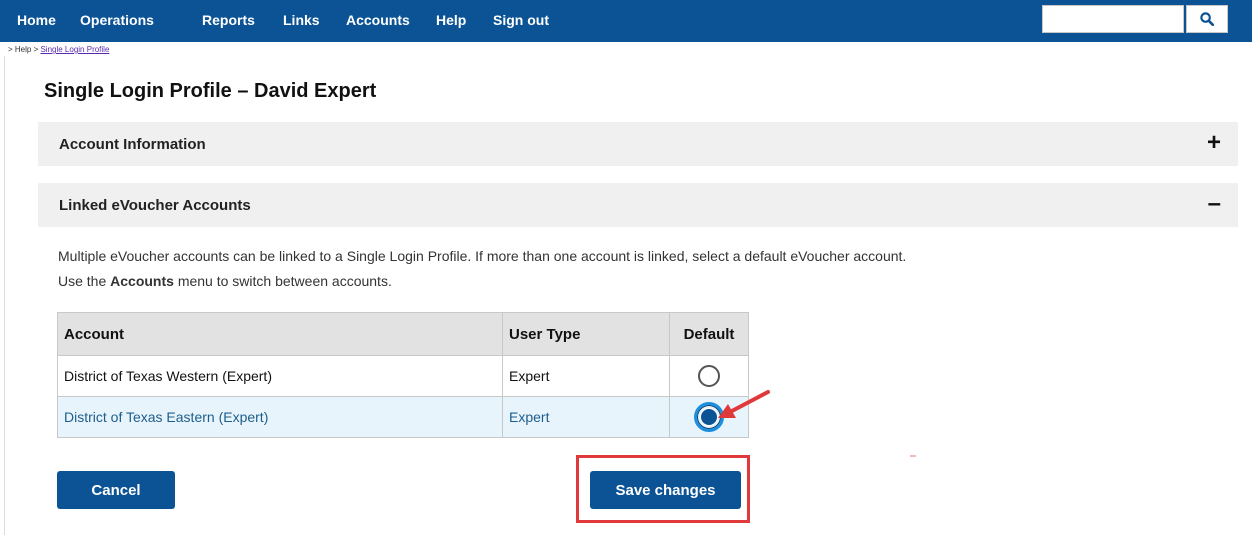  I want to click on nav-home-link: Home, so click(36, 20).